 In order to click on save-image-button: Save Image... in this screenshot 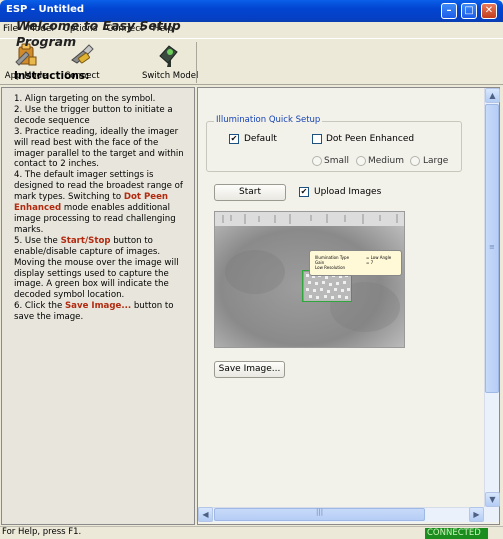, I will do `click(249, 369)`.